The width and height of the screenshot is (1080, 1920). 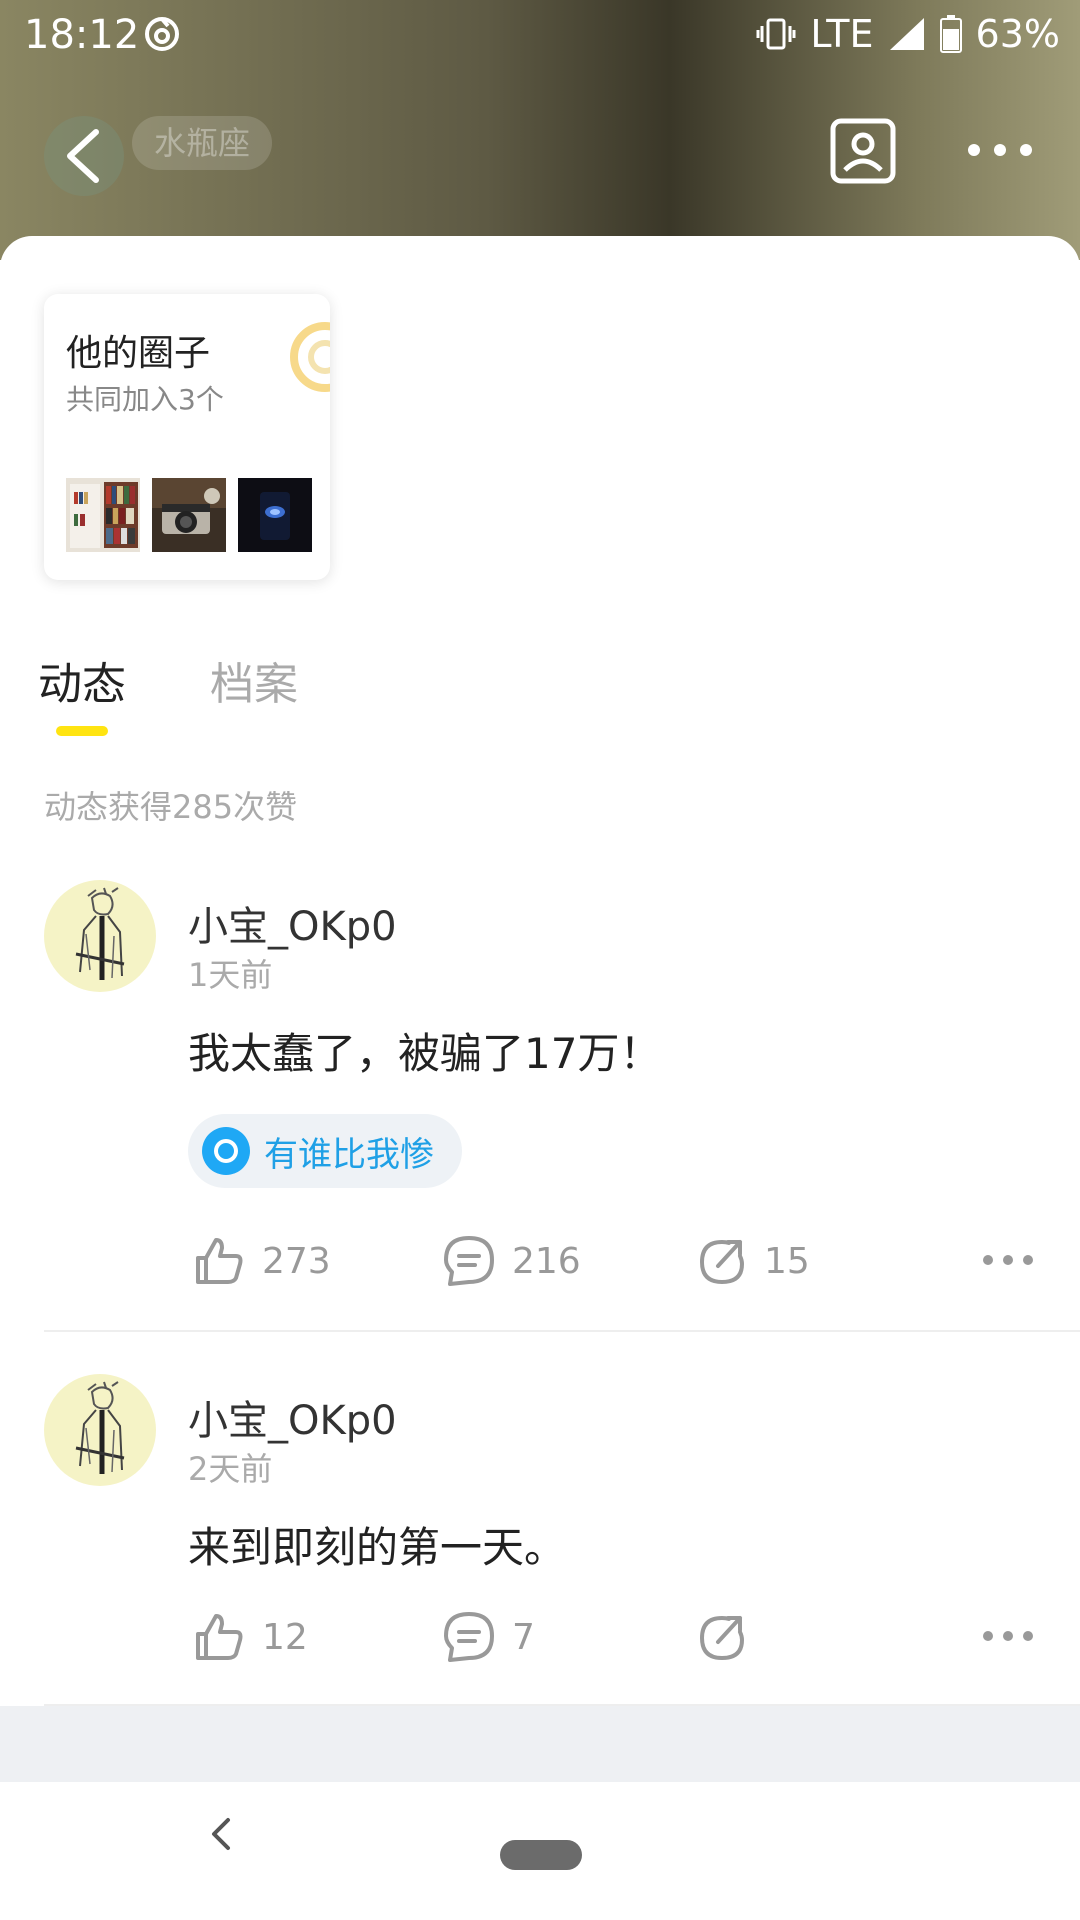 I want to click on system-navigation-bar, so click(x=540, y=1851).